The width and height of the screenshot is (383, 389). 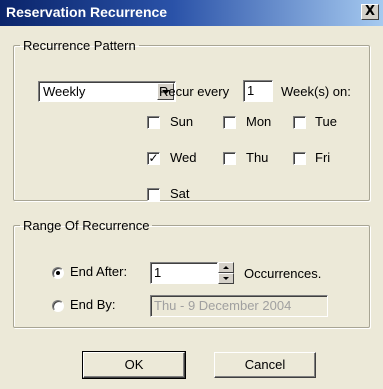 I want to click on wed-checkbox: ✓, so click(x=153, y=158).